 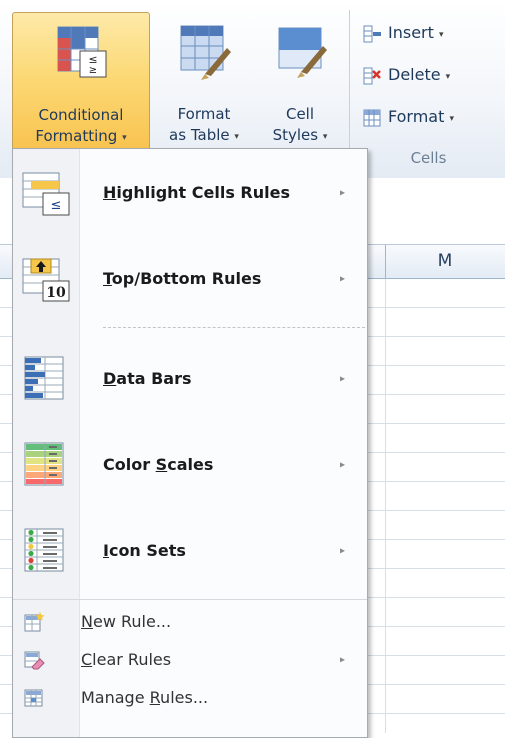 I want to click on menu-item-label: ighlight Cells Rules, so click(x=203, y=192).